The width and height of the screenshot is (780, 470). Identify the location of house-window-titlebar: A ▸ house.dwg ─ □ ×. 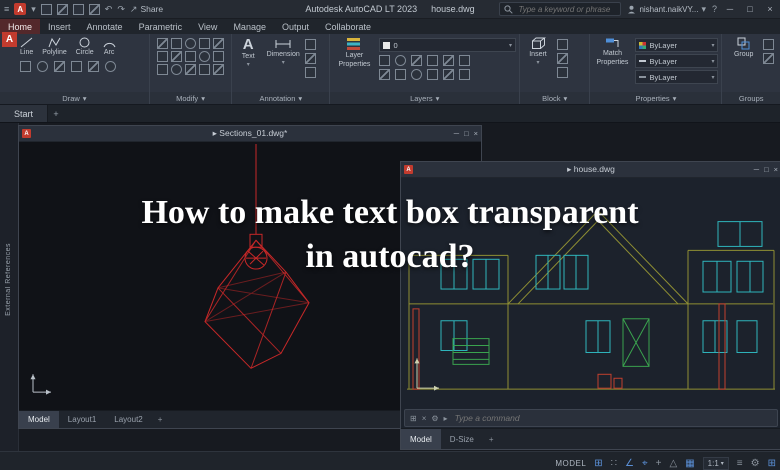
(590, 170).